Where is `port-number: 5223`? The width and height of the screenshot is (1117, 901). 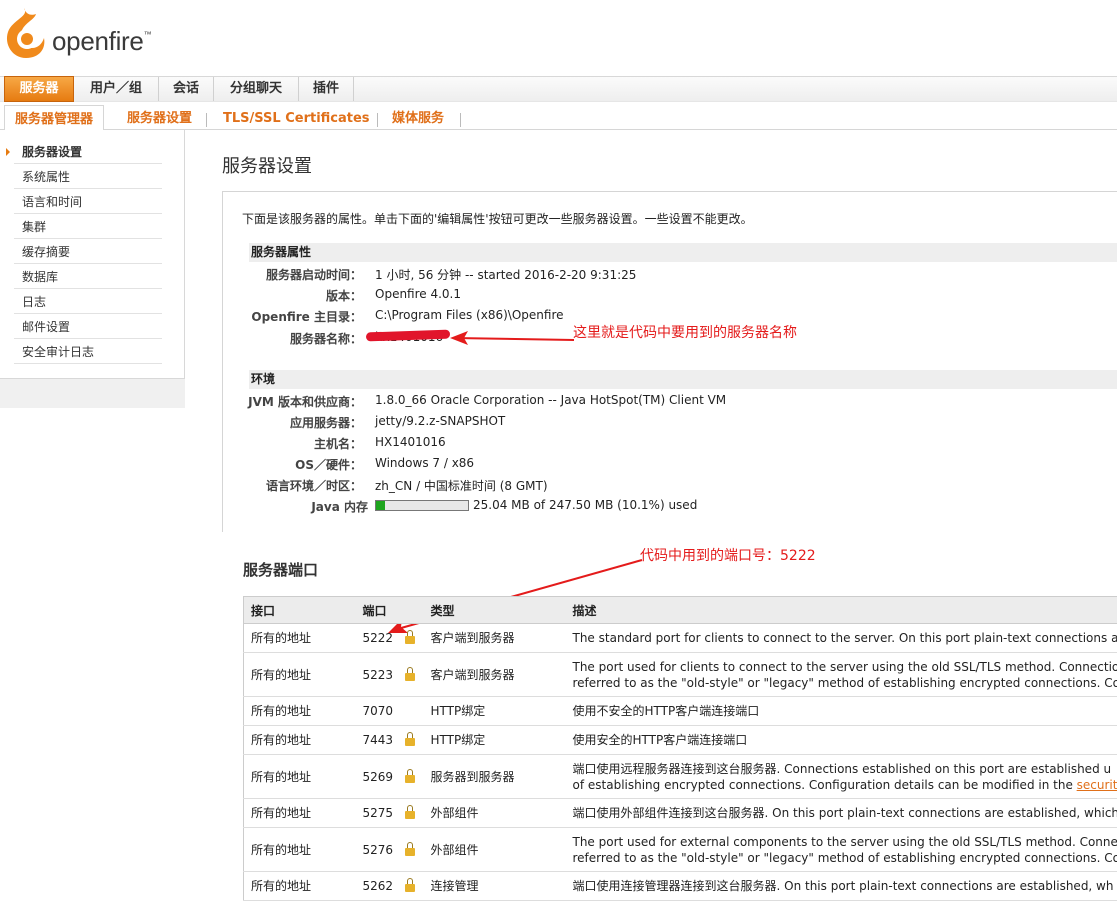
port-number: 5223 is located at coordinates (384, 675).